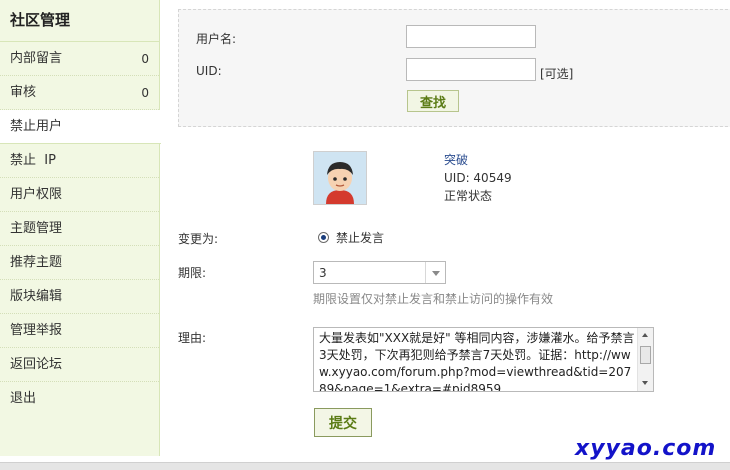 The image size is (730, 470). Describe the element at coordinates (435, 272) in the screenshot. I see `chevron-down-icon` at that location.